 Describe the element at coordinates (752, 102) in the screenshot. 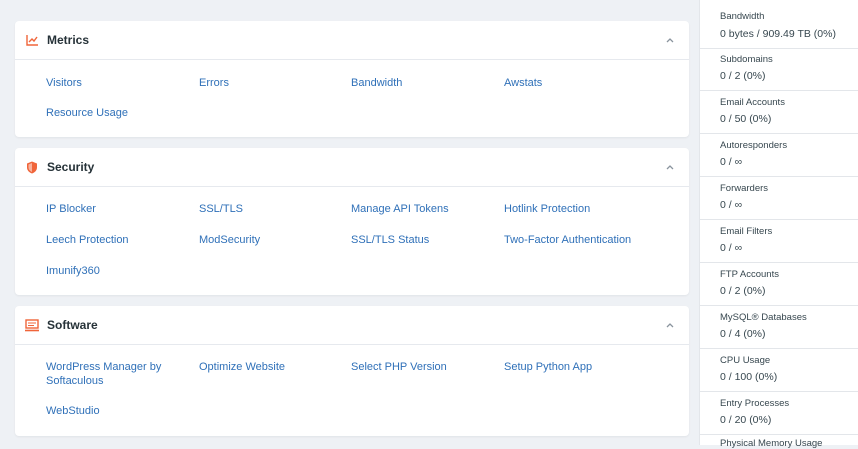

I see `stat-label: Email Accounts` at that location.